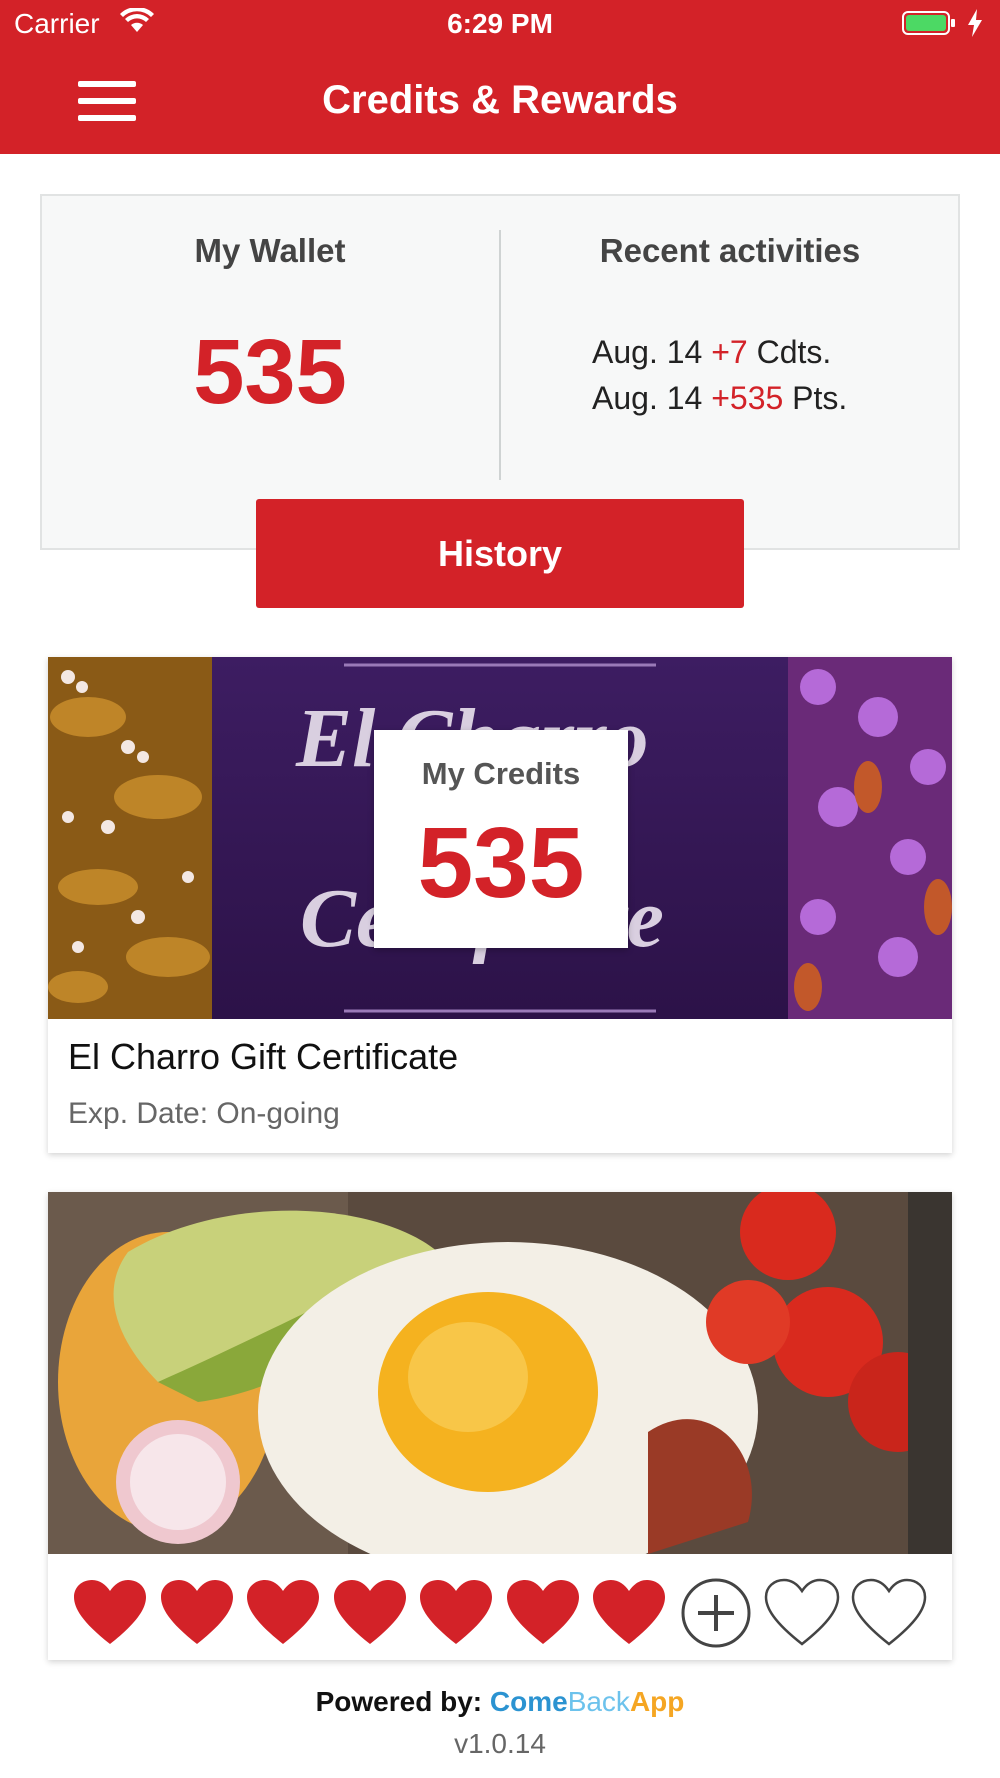 The width and height of the screenshot is (1000, 1778). I want to click on status-time: 6:29 PM, so click(500, 23).